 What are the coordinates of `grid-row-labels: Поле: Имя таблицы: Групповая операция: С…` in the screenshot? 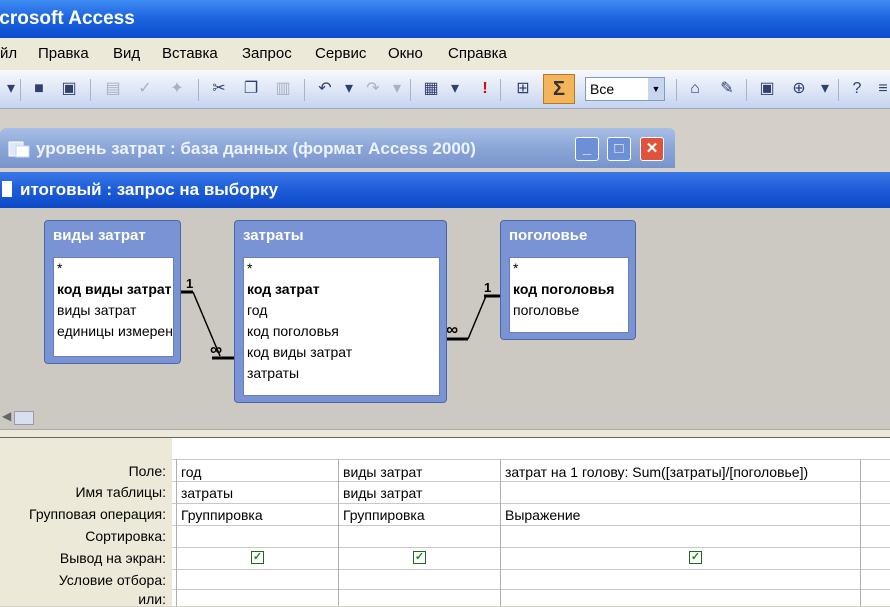 It's located at (86, 522).